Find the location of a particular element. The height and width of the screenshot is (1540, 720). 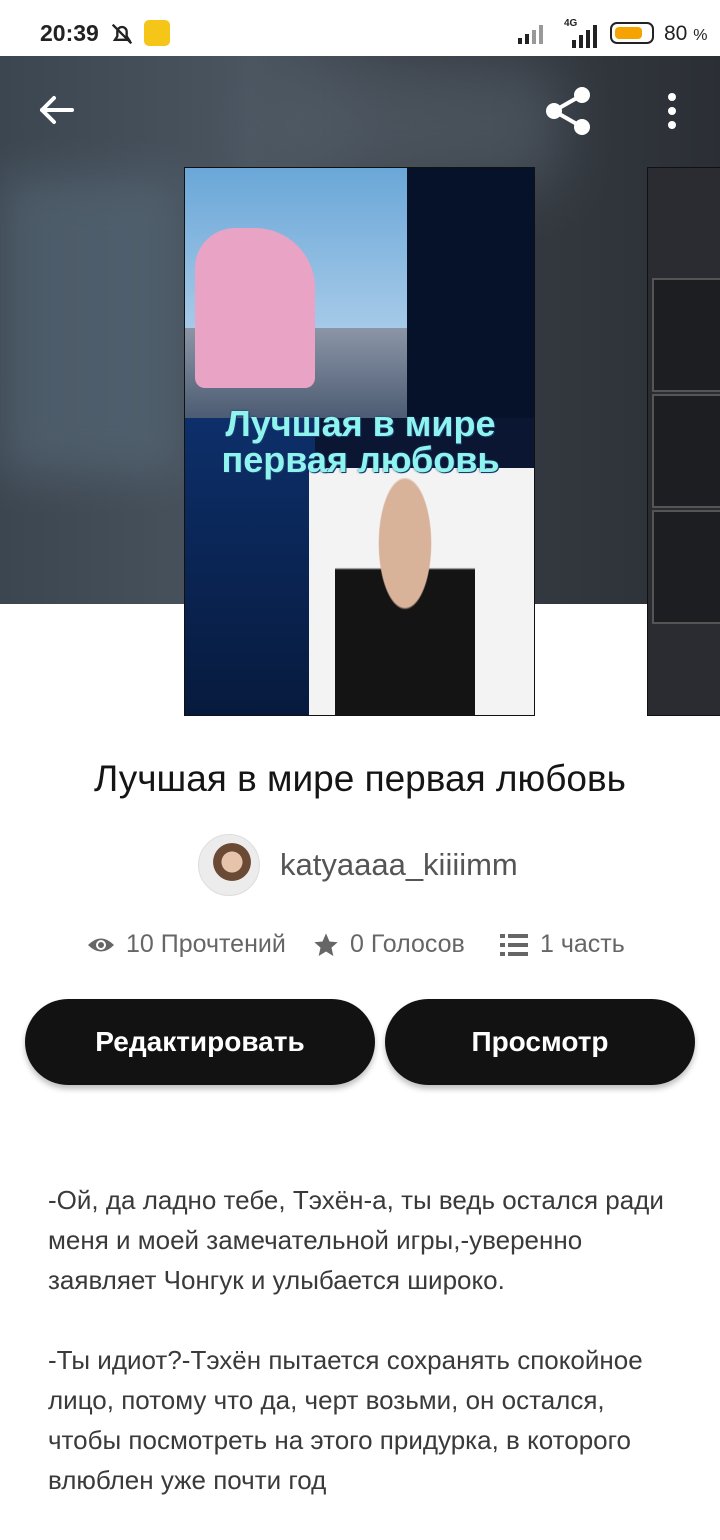

more-options-button is located at coordinates (672, 112).